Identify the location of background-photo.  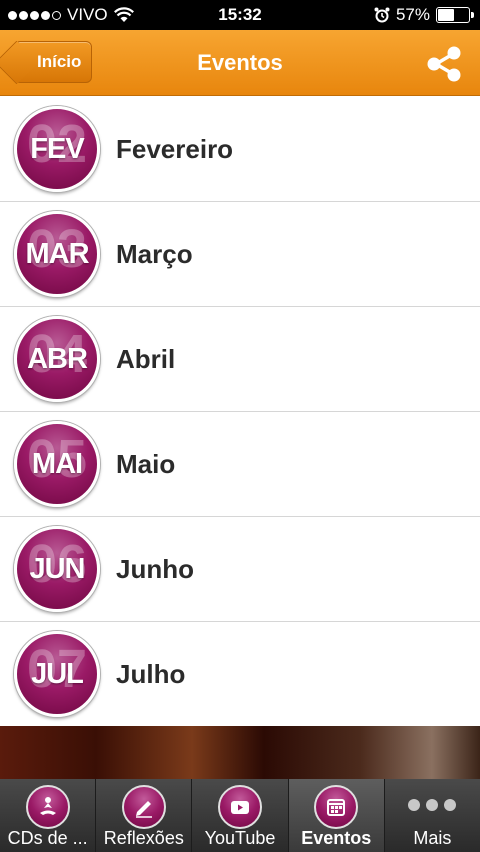
(240, 753).